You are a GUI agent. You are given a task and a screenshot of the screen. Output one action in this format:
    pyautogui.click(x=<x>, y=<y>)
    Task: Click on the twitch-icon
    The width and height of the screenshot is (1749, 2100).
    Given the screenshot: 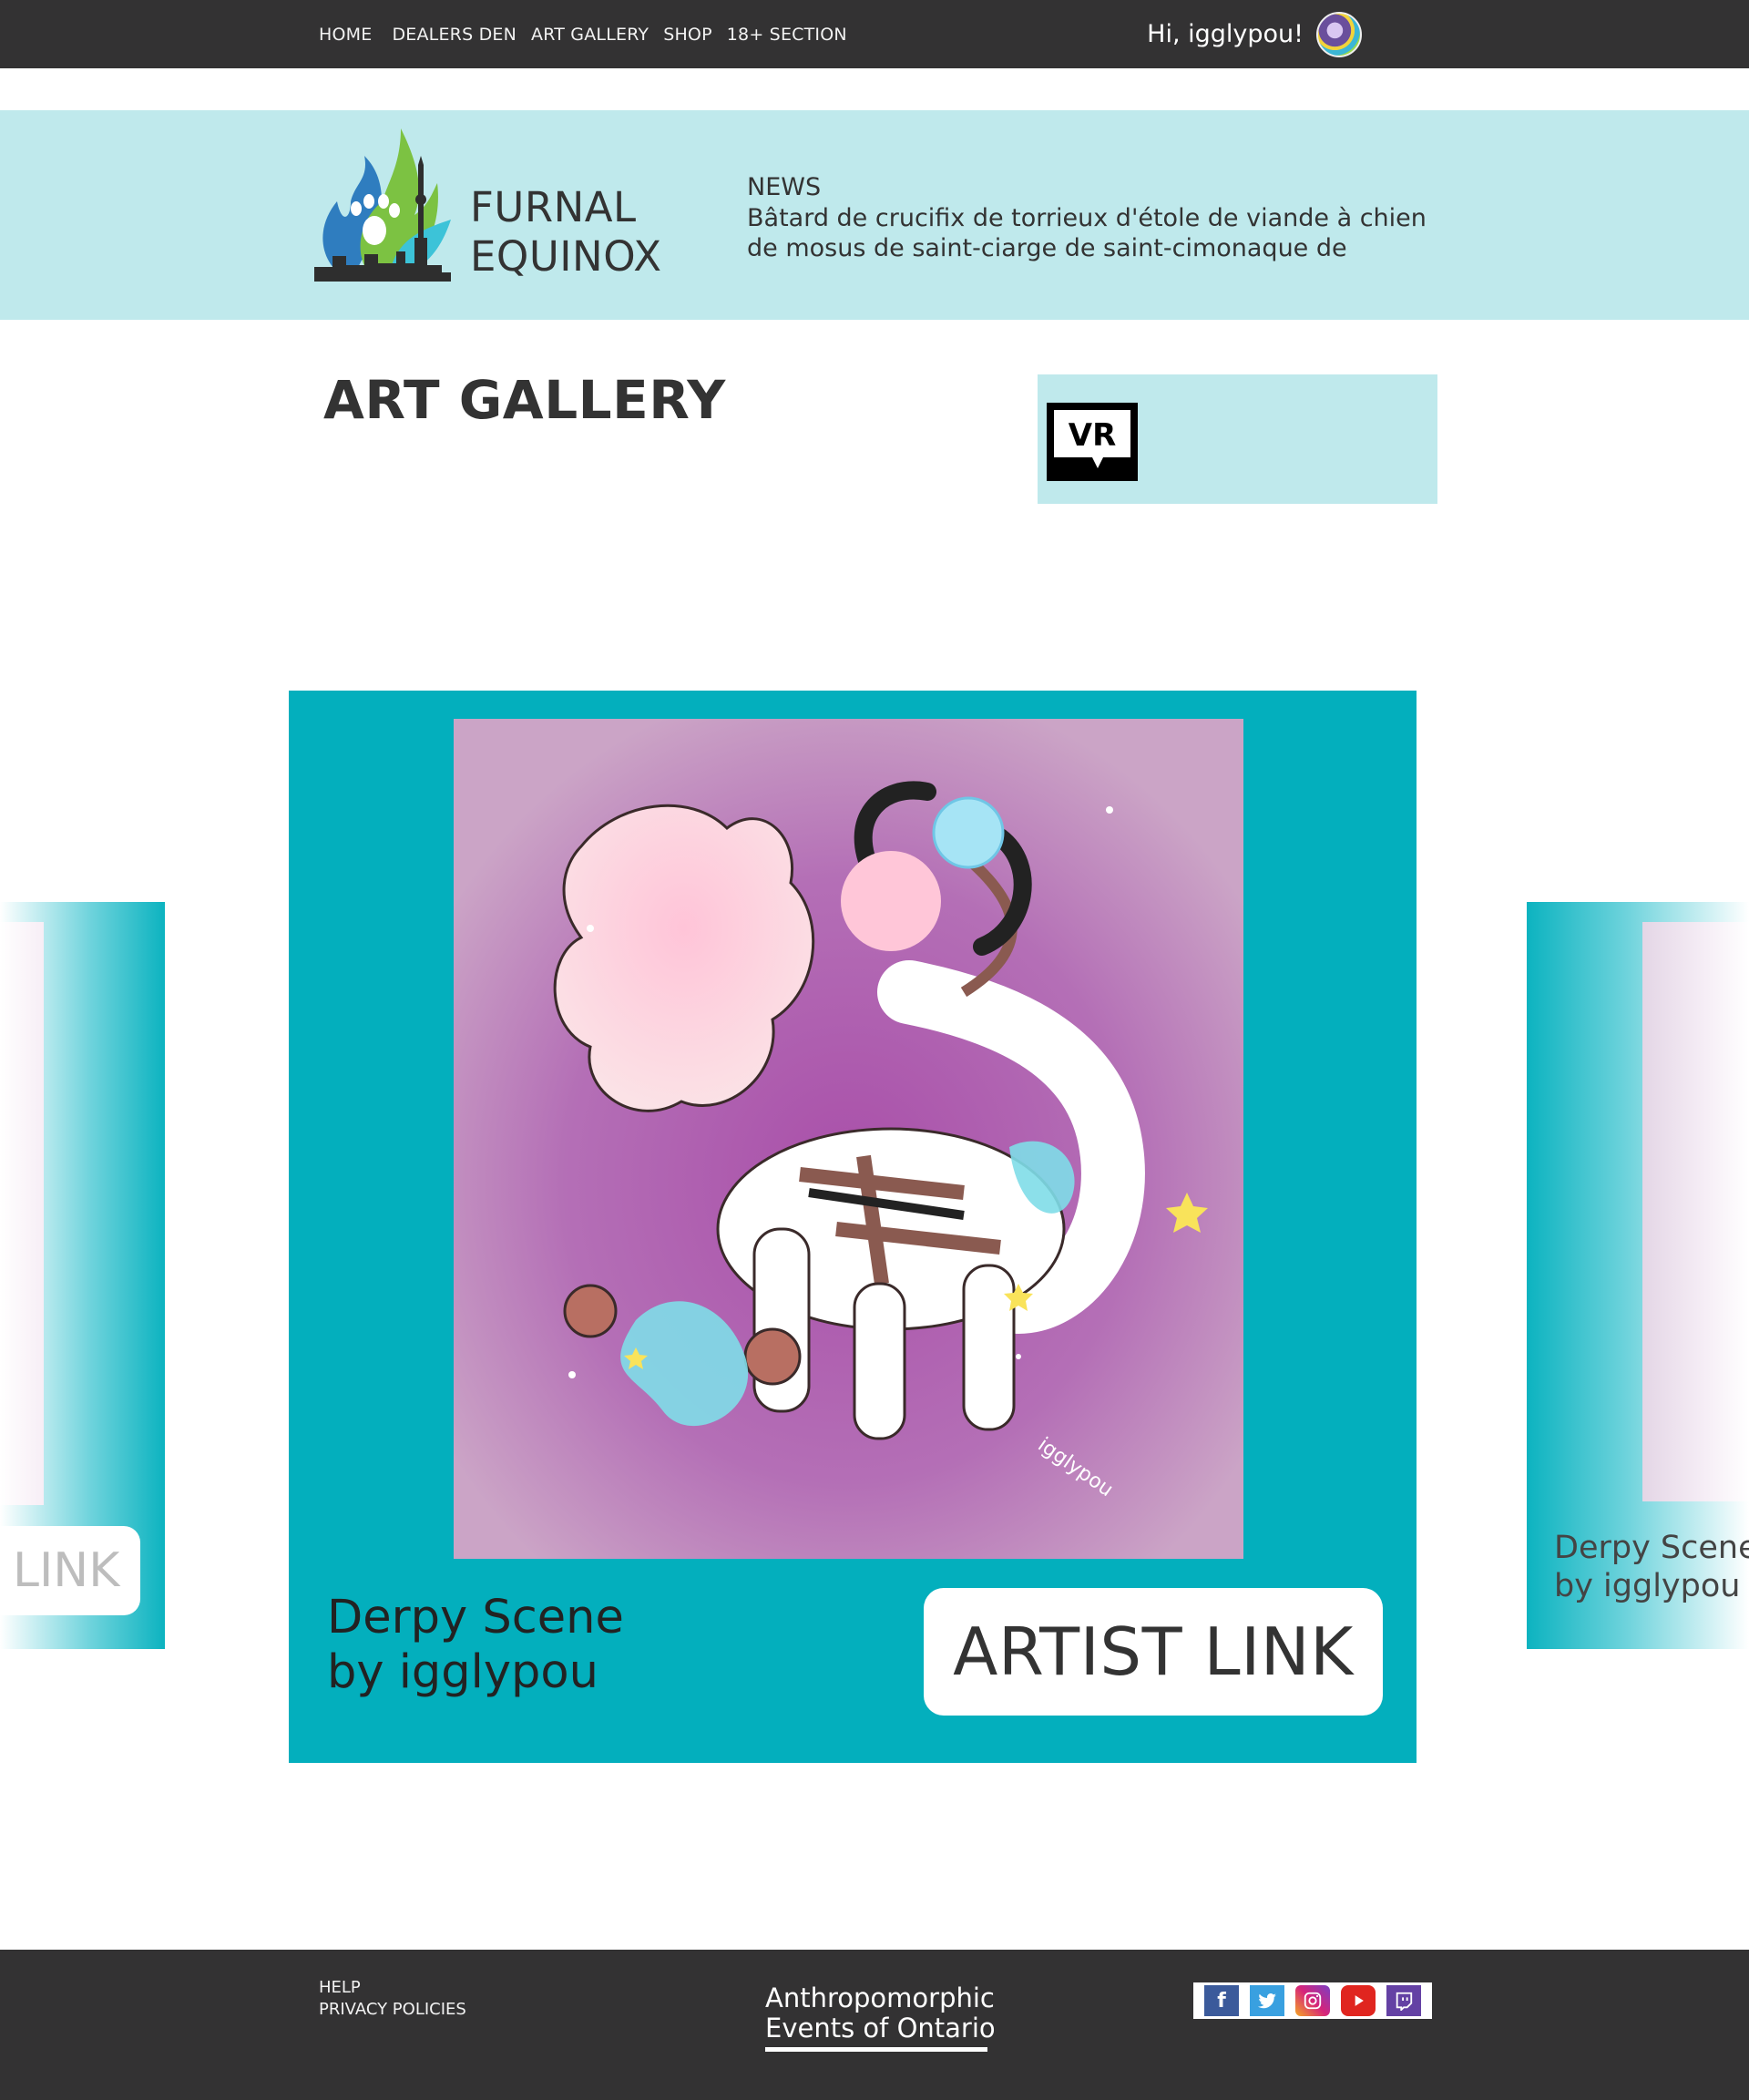 What is the action you would take?
    pyautogui.click(x=1403, y=2001)
    